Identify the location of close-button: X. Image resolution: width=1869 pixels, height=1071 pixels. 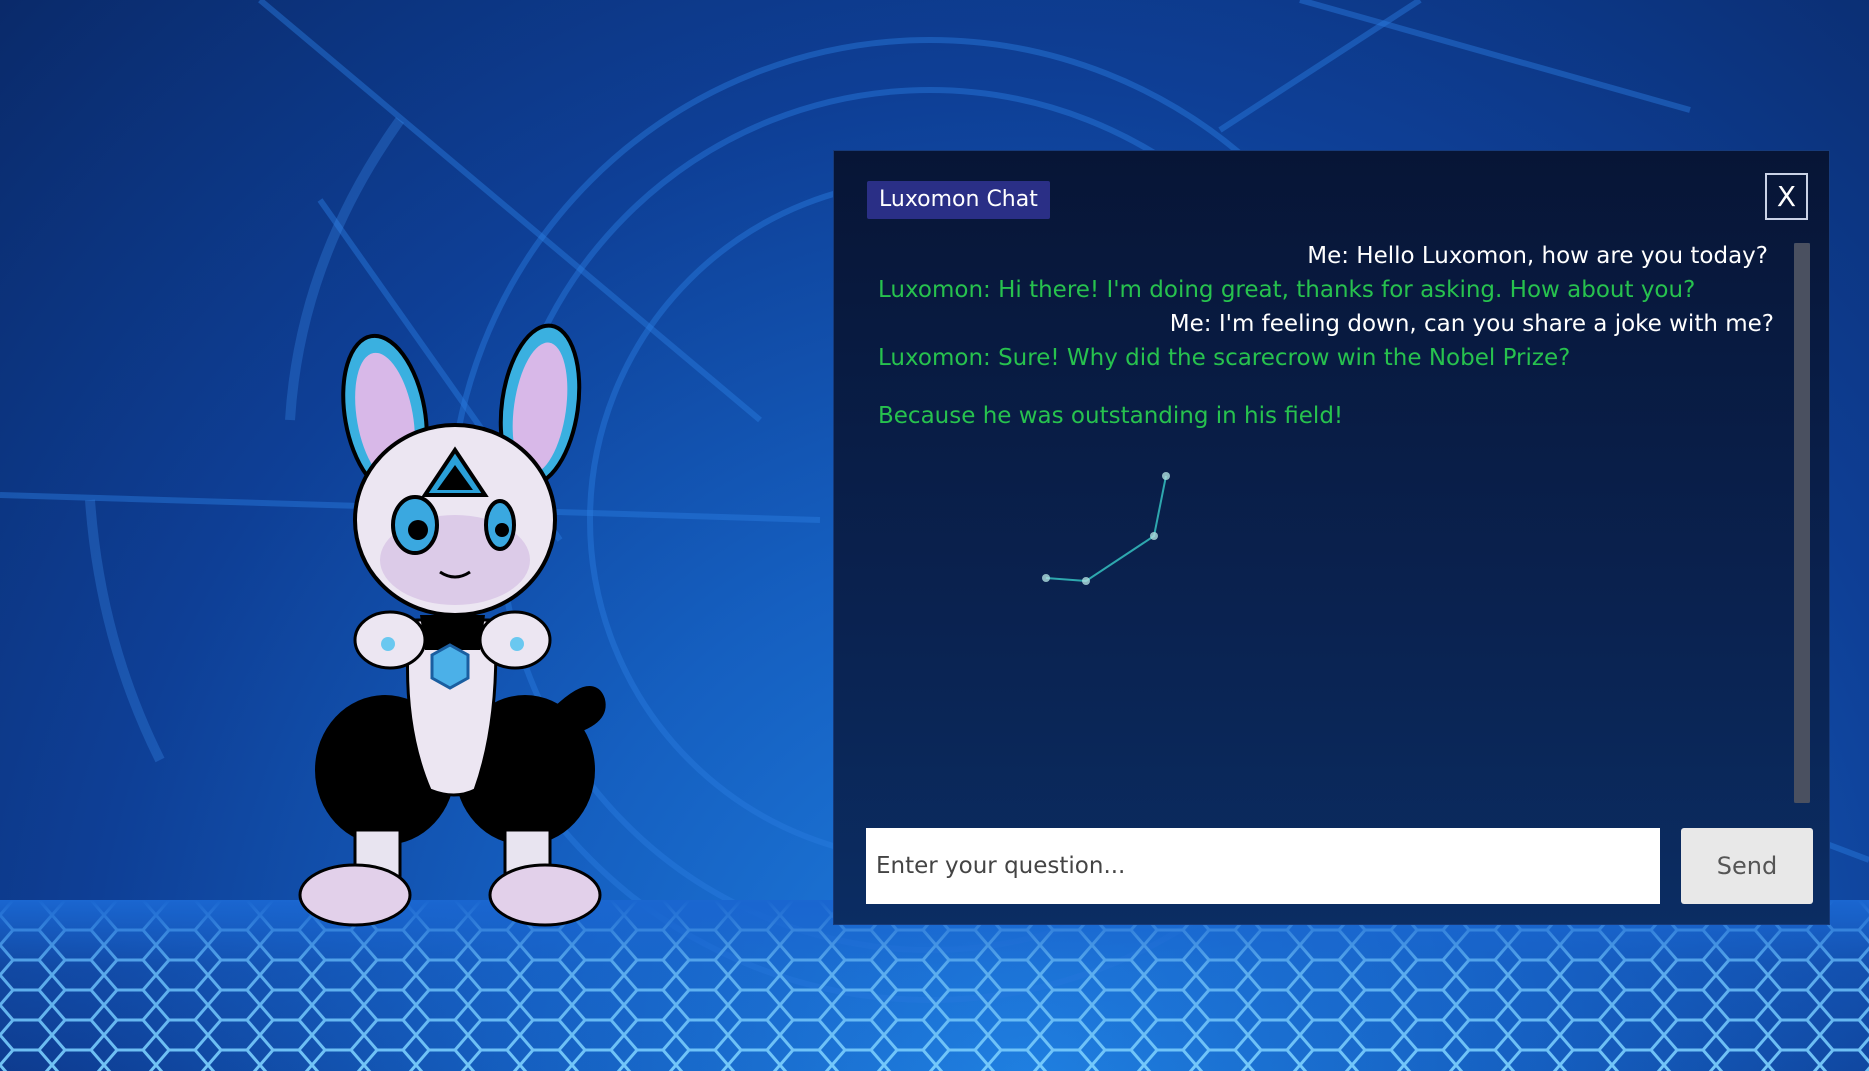
(1786, 196).